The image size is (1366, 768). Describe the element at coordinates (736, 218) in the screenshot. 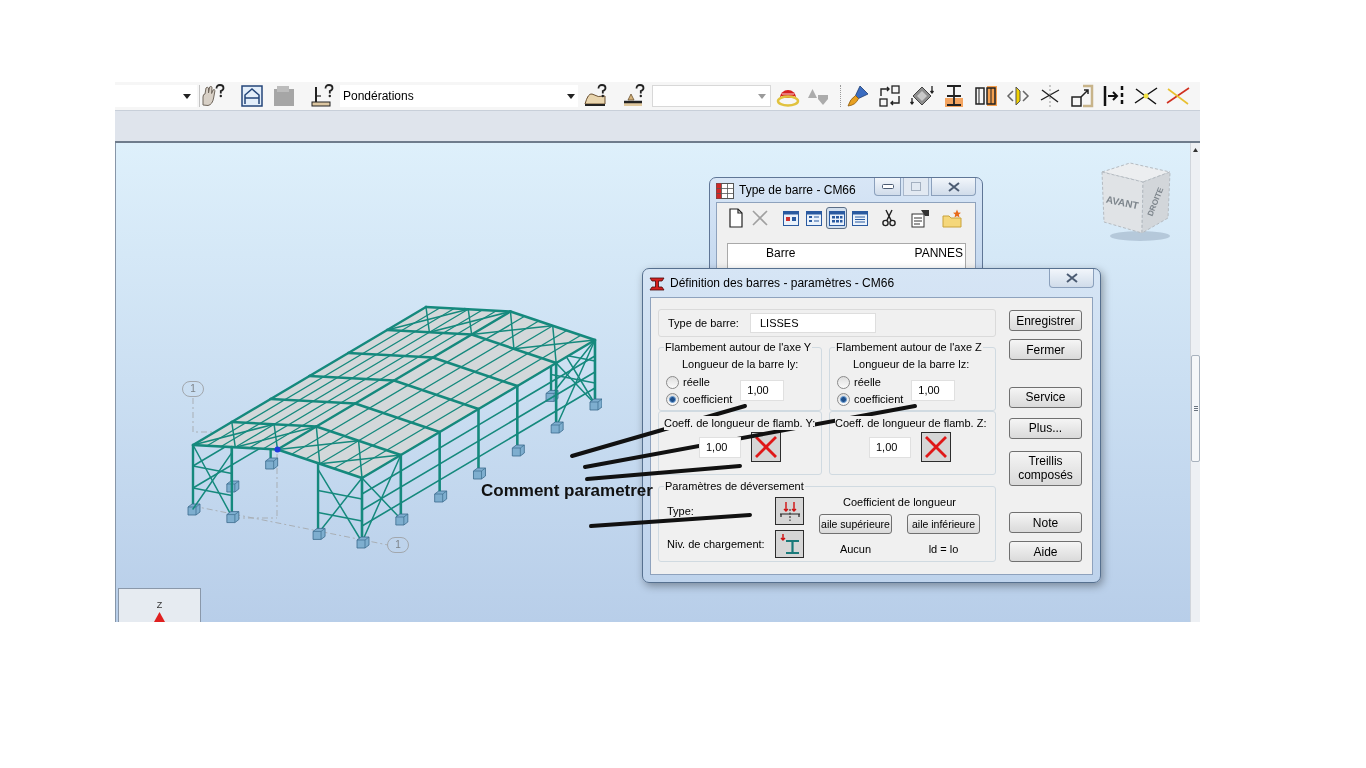

I see `new-document-icon` at that location.